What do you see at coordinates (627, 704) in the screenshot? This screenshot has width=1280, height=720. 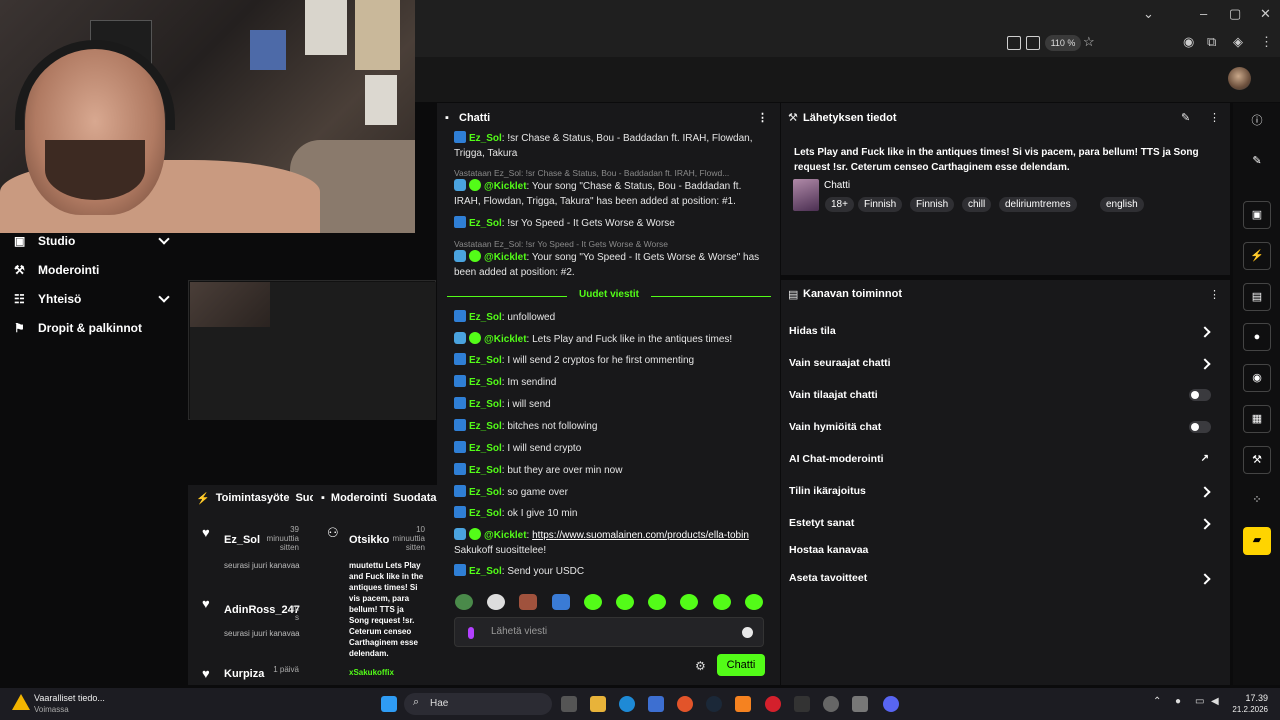 I see `edge-icon` at bounding box center [627, 704].